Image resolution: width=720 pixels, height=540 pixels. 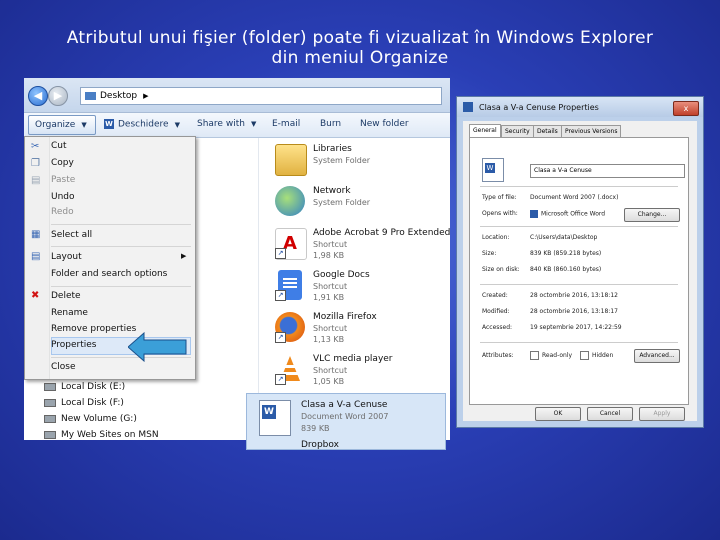 I want to click on delete-icon: ✖, so click(x=35, y=295).